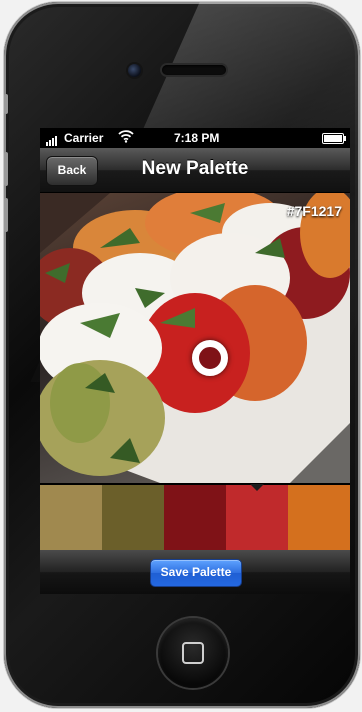 The image size is (362, 712). What do you see at coordinates (6, 169) in the screenshot?
I see `volume-up-button` at bounding box center [6, 169].